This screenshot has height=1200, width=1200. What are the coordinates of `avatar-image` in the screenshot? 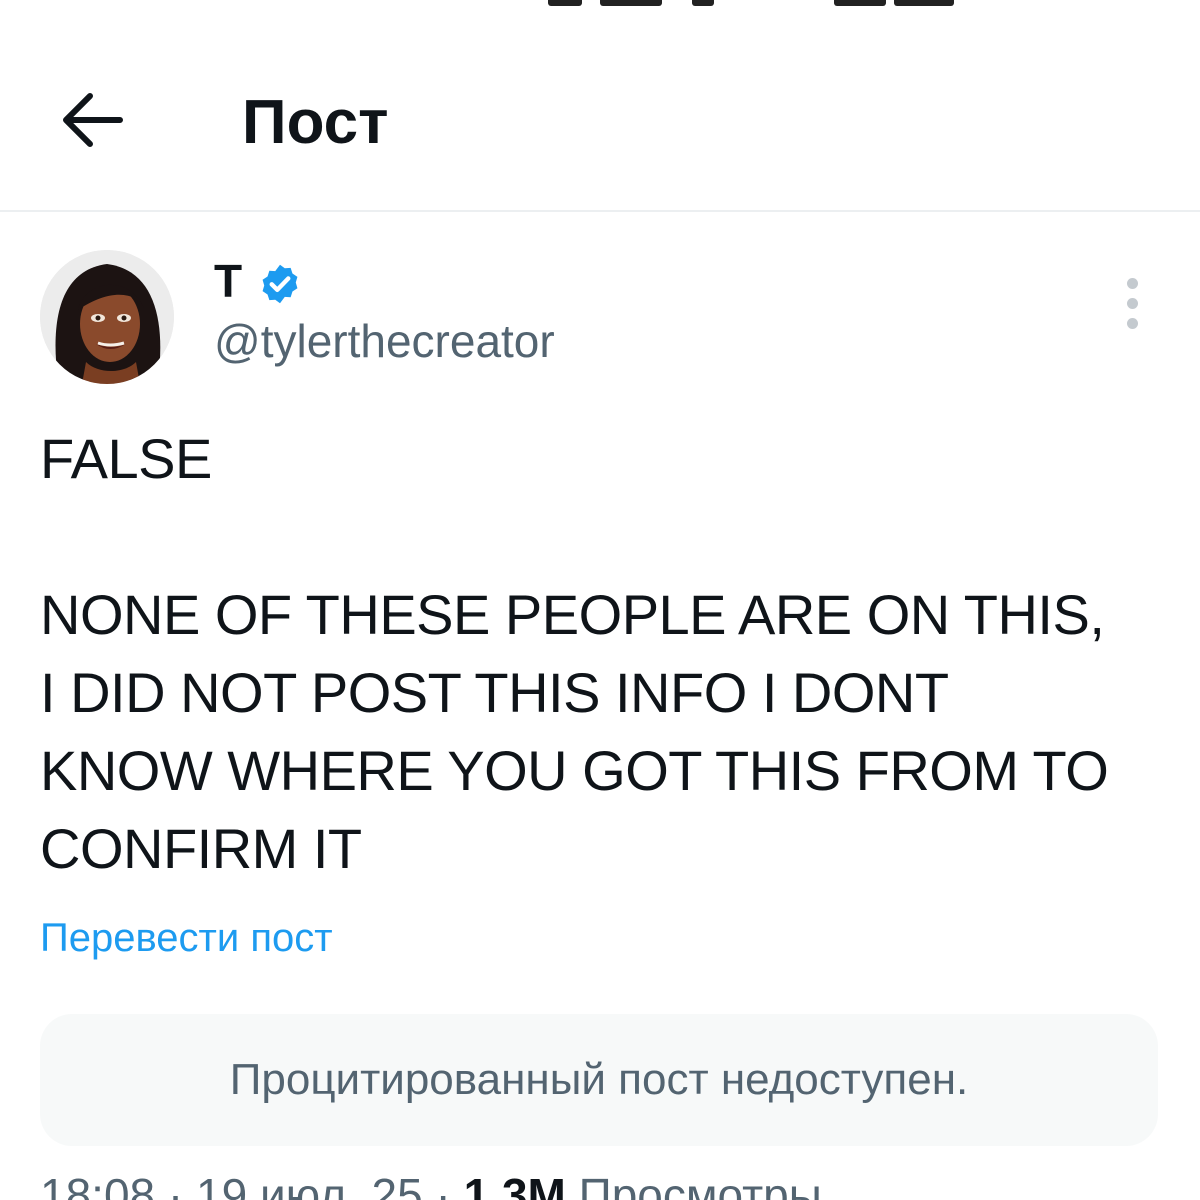 It's located at (107, 317).